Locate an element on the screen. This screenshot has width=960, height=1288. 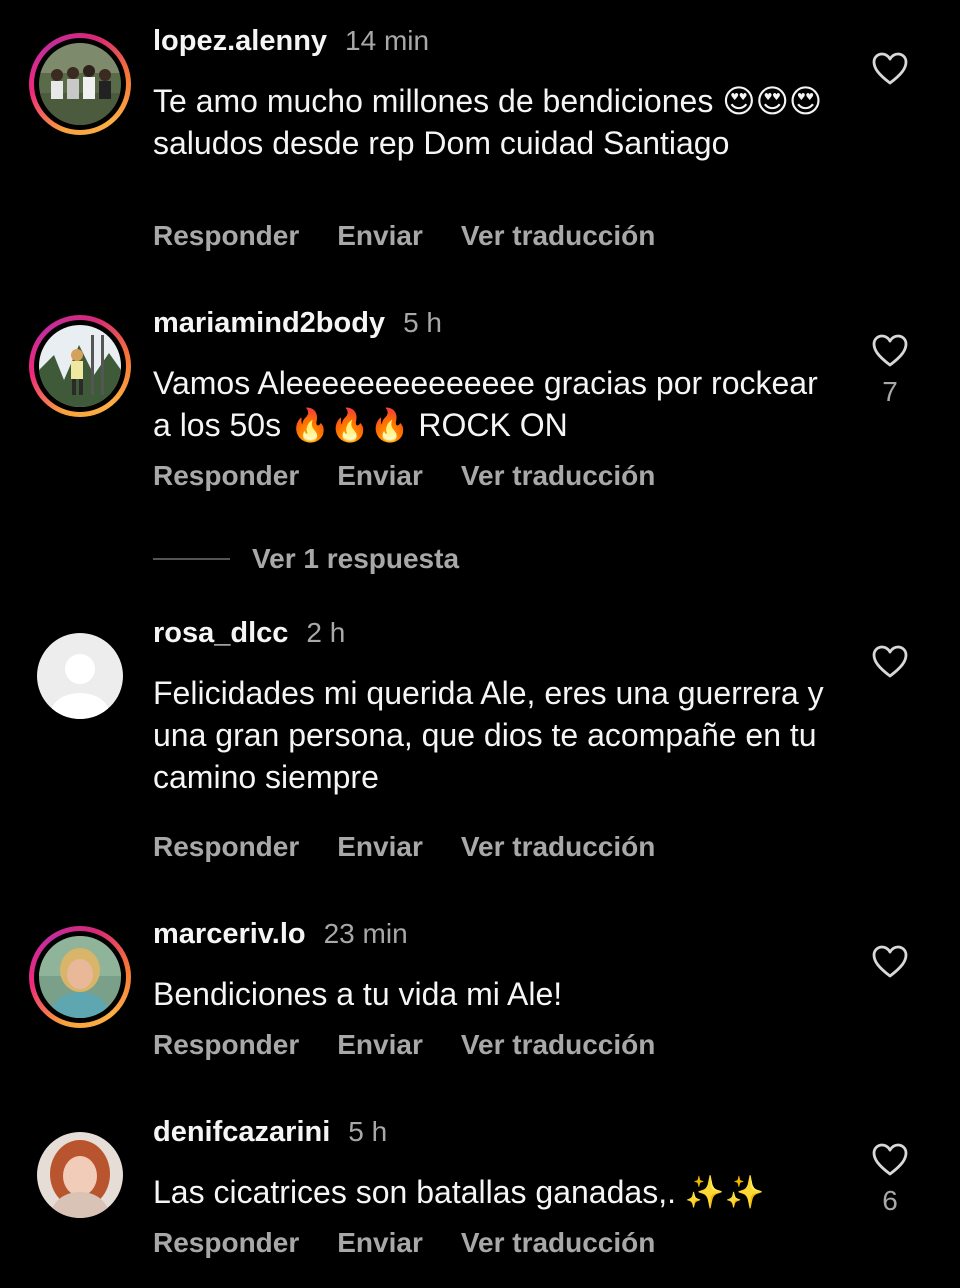
comment-header: rosa_dlcc 2 h is located at coordinates (249, 637).